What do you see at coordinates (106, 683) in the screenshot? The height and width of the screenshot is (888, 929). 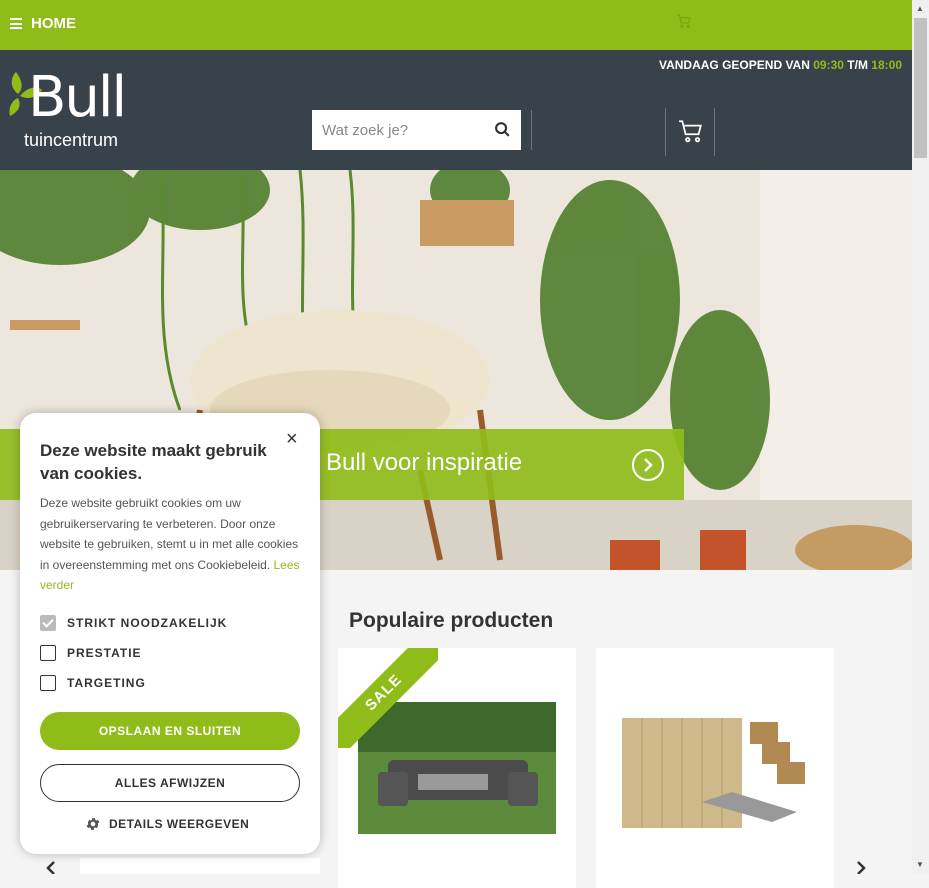 I see `targeting-label: TARGETING` at bounding box center [106, 683].